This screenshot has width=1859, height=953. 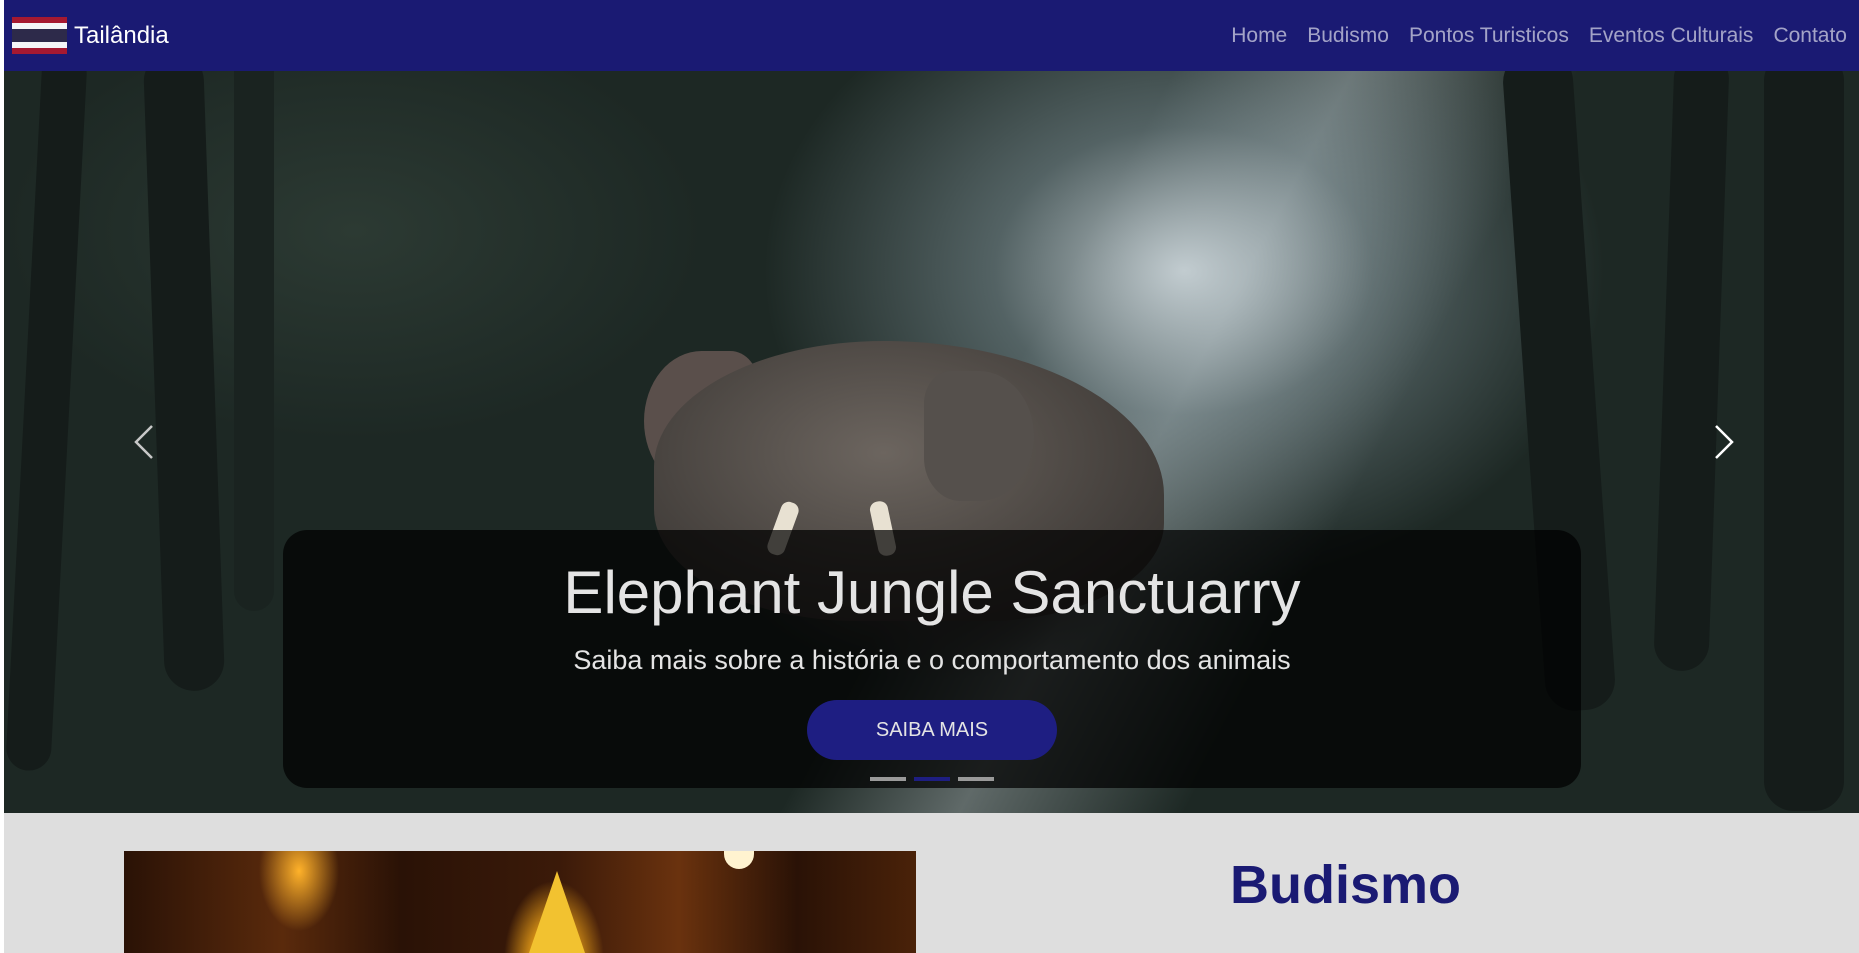 I want to click on carousel-prev-button, so click(x=144, y=442).